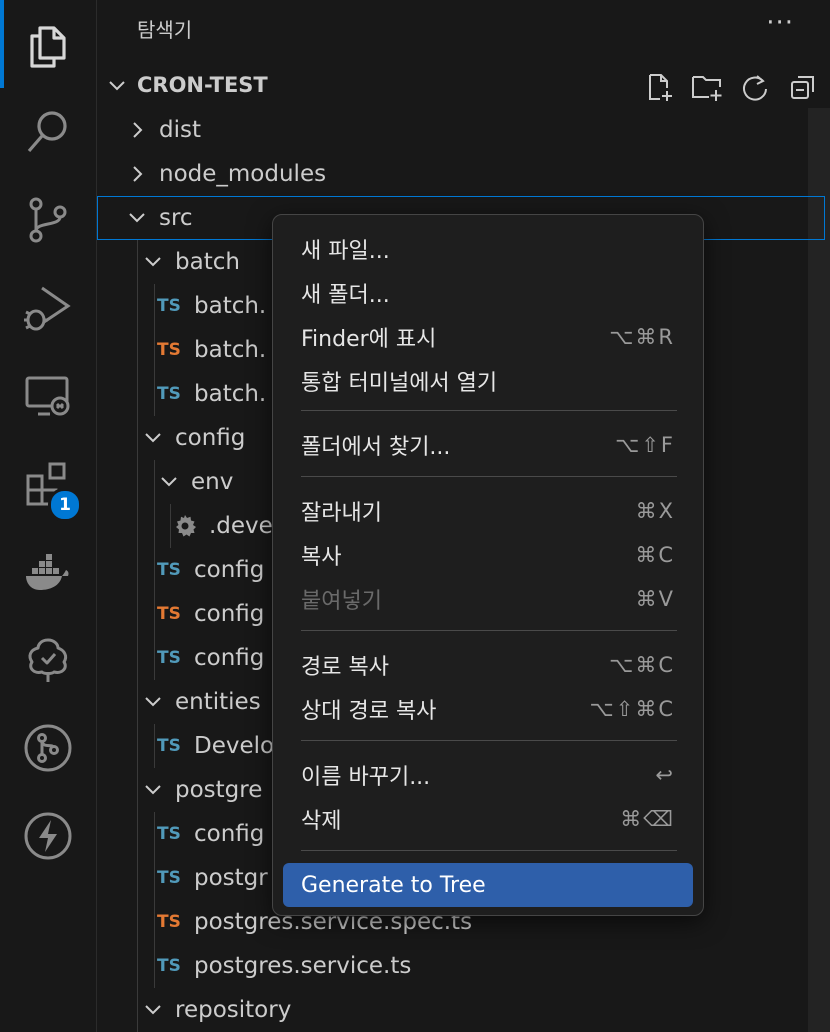 This screenshot has height=1032, width=830. What do you see at coordinates (341, 513) in the screenshot?
I see `menu-item-label: 잘라내기` at bounding box center [341, 513].